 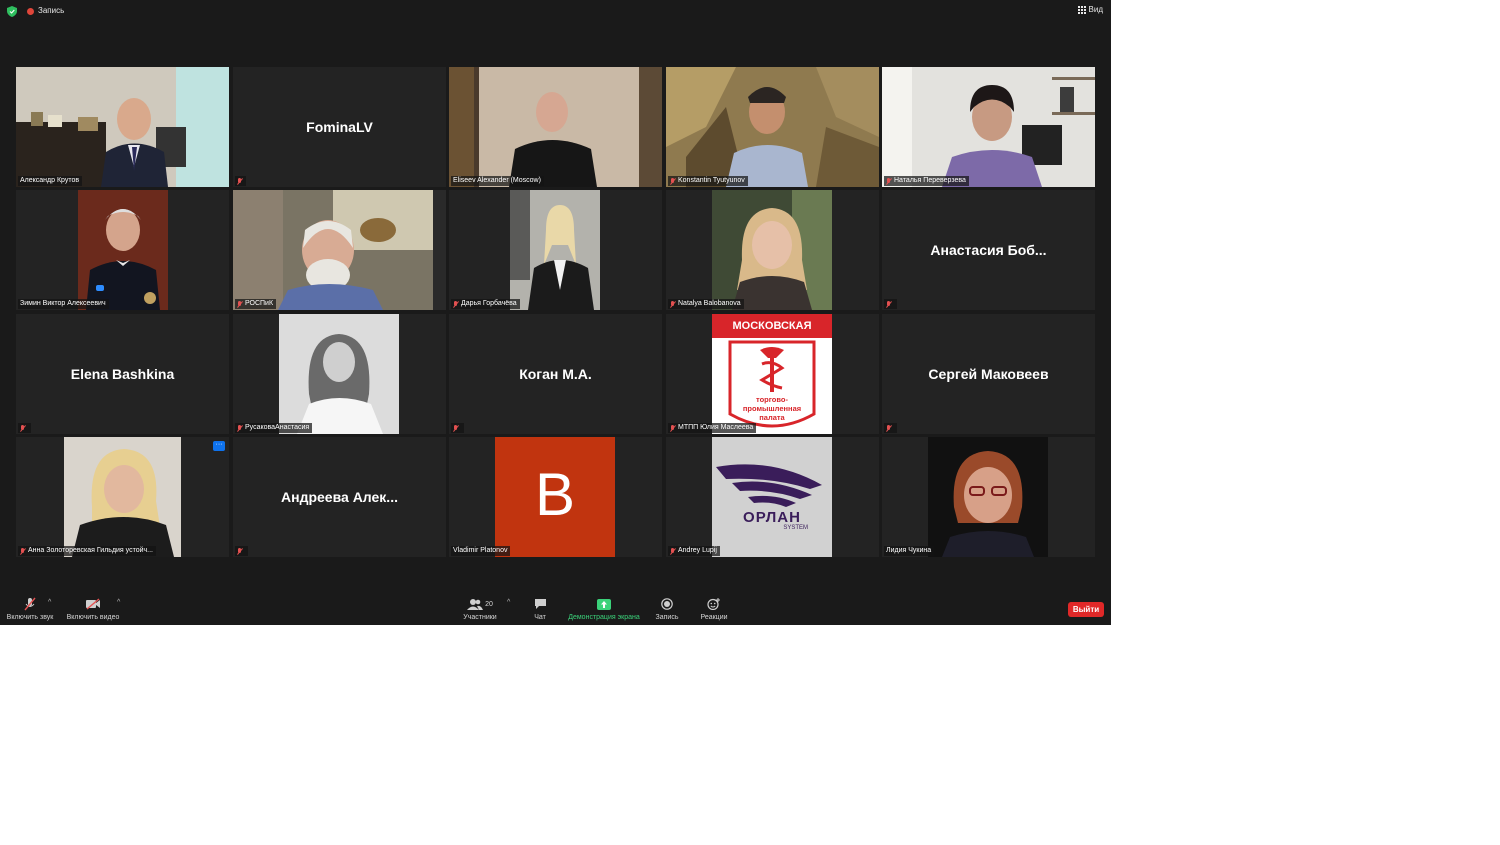 What do you see at coordinates (219, 446) in the screenshot?
I see `more-options-button: ···` at bounding box center [219, 446].